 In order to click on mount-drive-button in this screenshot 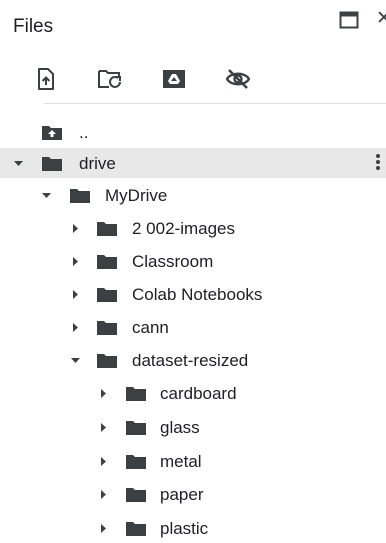, I will do `click(174, 79)`.